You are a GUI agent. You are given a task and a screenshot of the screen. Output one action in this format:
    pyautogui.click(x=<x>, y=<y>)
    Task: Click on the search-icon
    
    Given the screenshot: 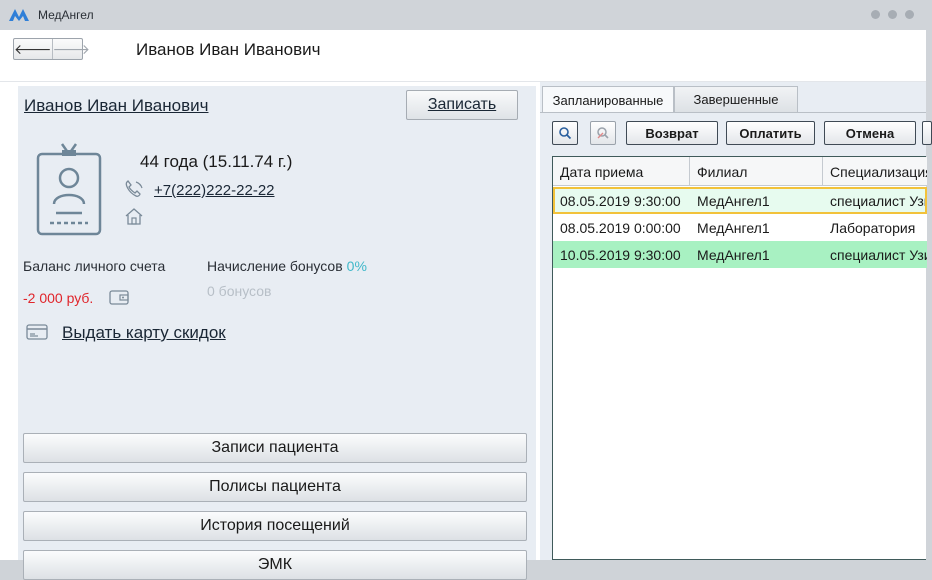 What is the action you would take?
    pyautogui.click(x=565, y=133)
    